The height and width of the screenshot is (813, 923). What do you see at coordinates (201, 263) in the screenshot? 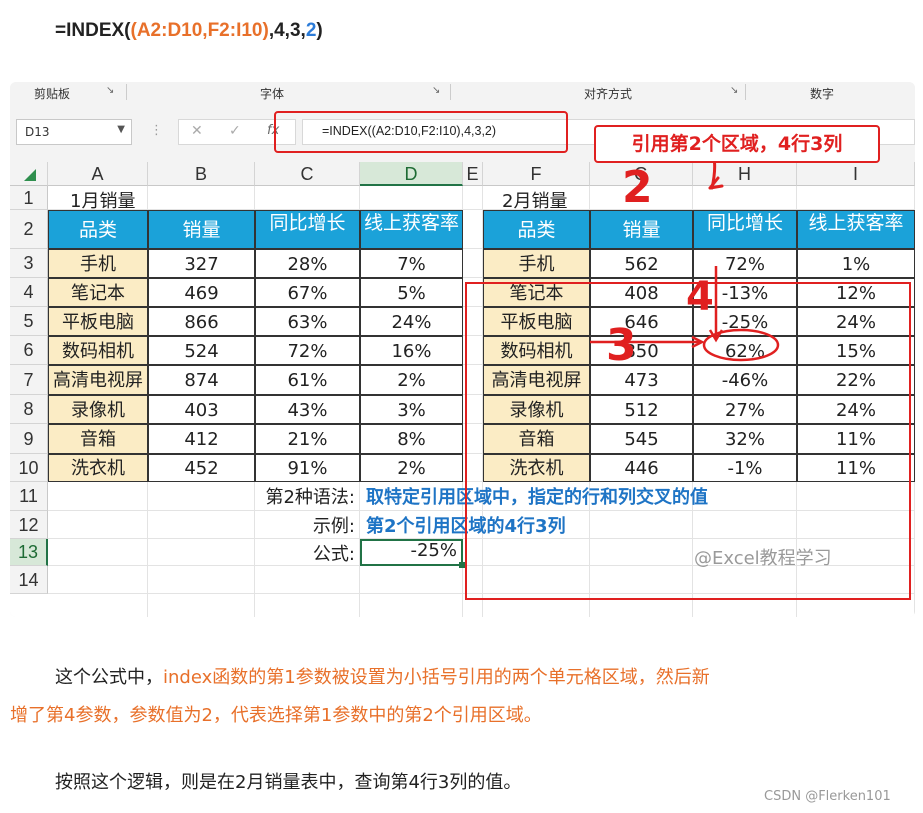
I see `table1-data-cell: 327` at bounding box center [201, 263].